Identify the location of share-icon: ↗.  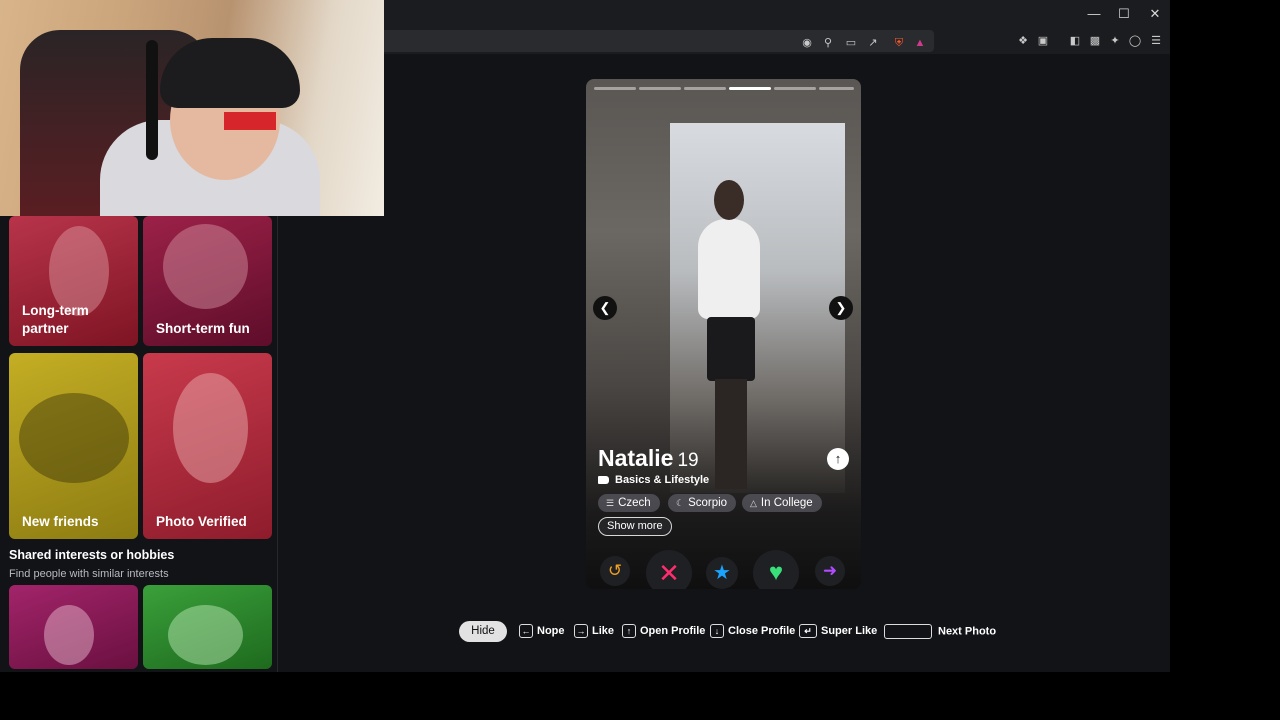
(873, 43).